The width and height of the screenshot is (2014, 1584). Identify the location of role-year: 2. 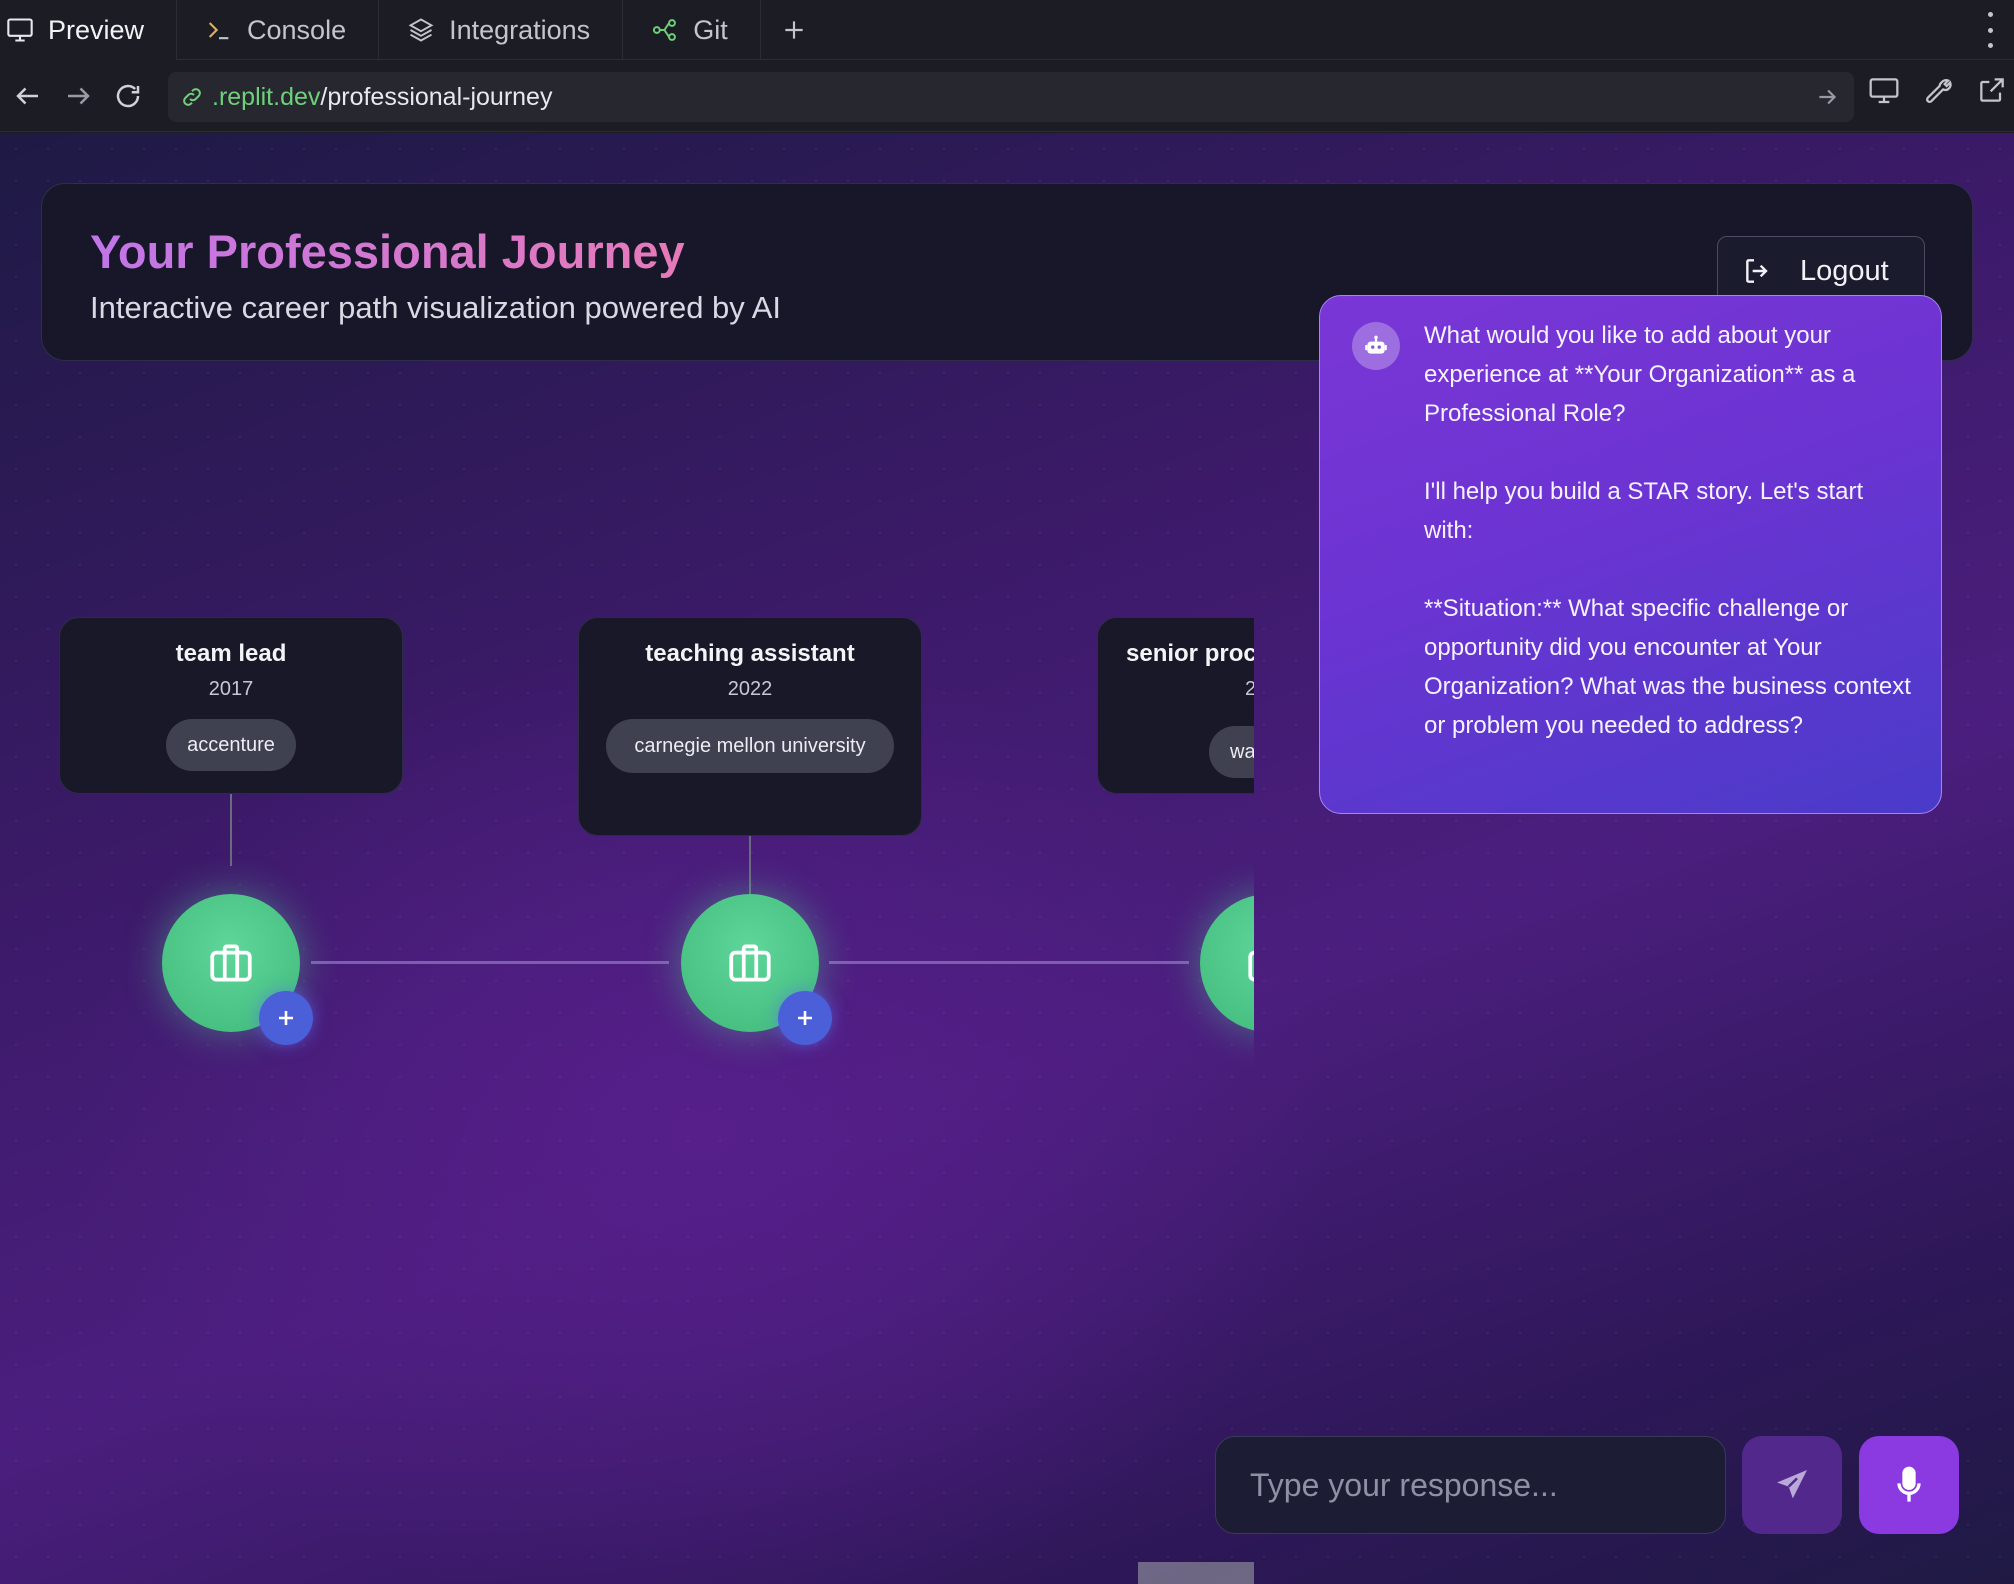
(1249, 689).